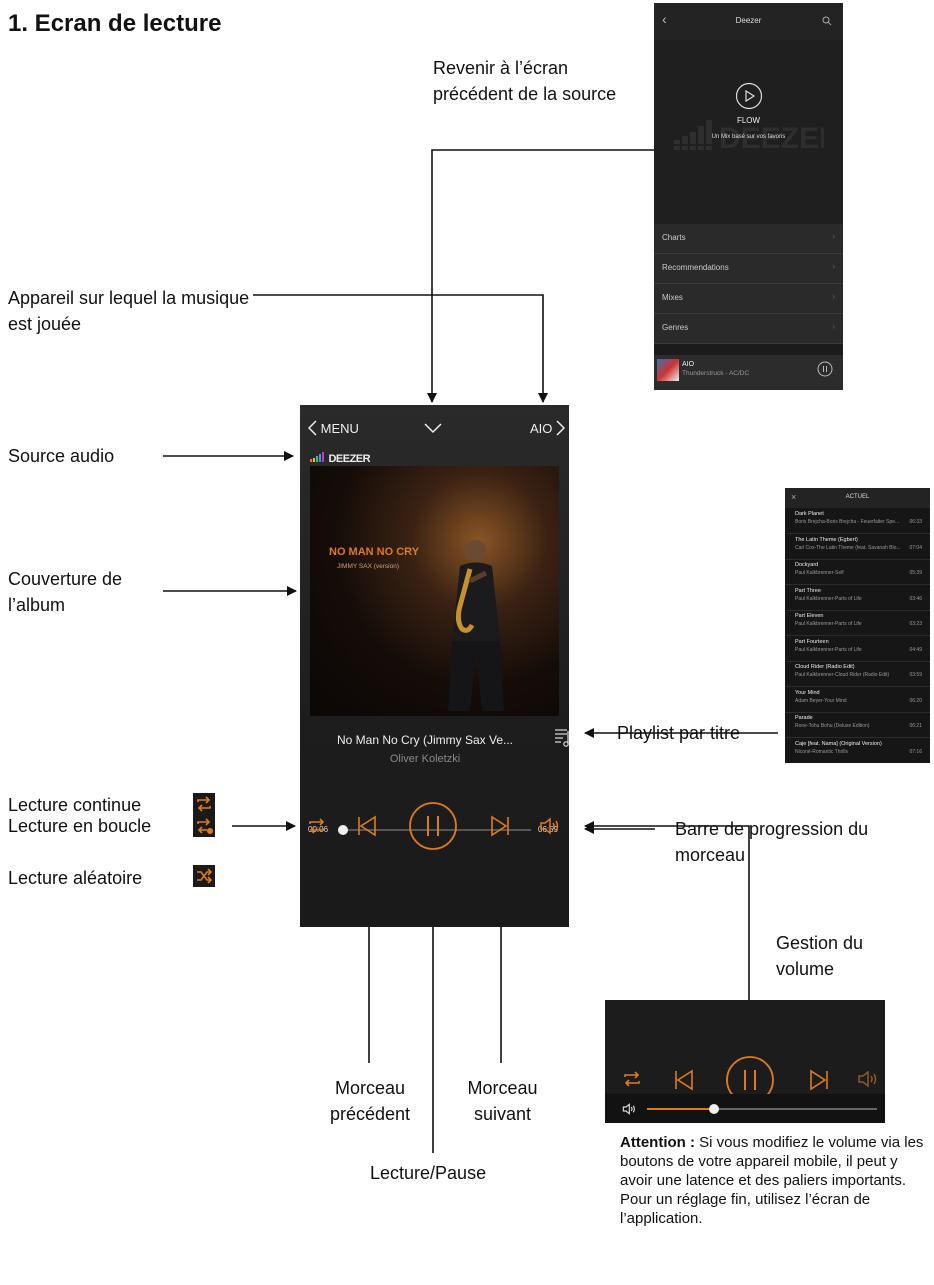 The image size is (934, 1285). I want to click on saxophonist-illustration, so click(476, 625).